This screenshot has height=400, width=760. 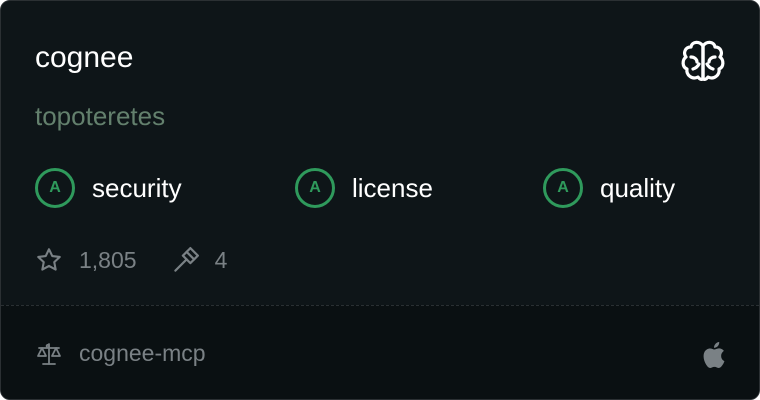 What do you see at coordinates (221, 259) in the screenshot?
I see `tool-count: 4` at bounding box center [221, 259].